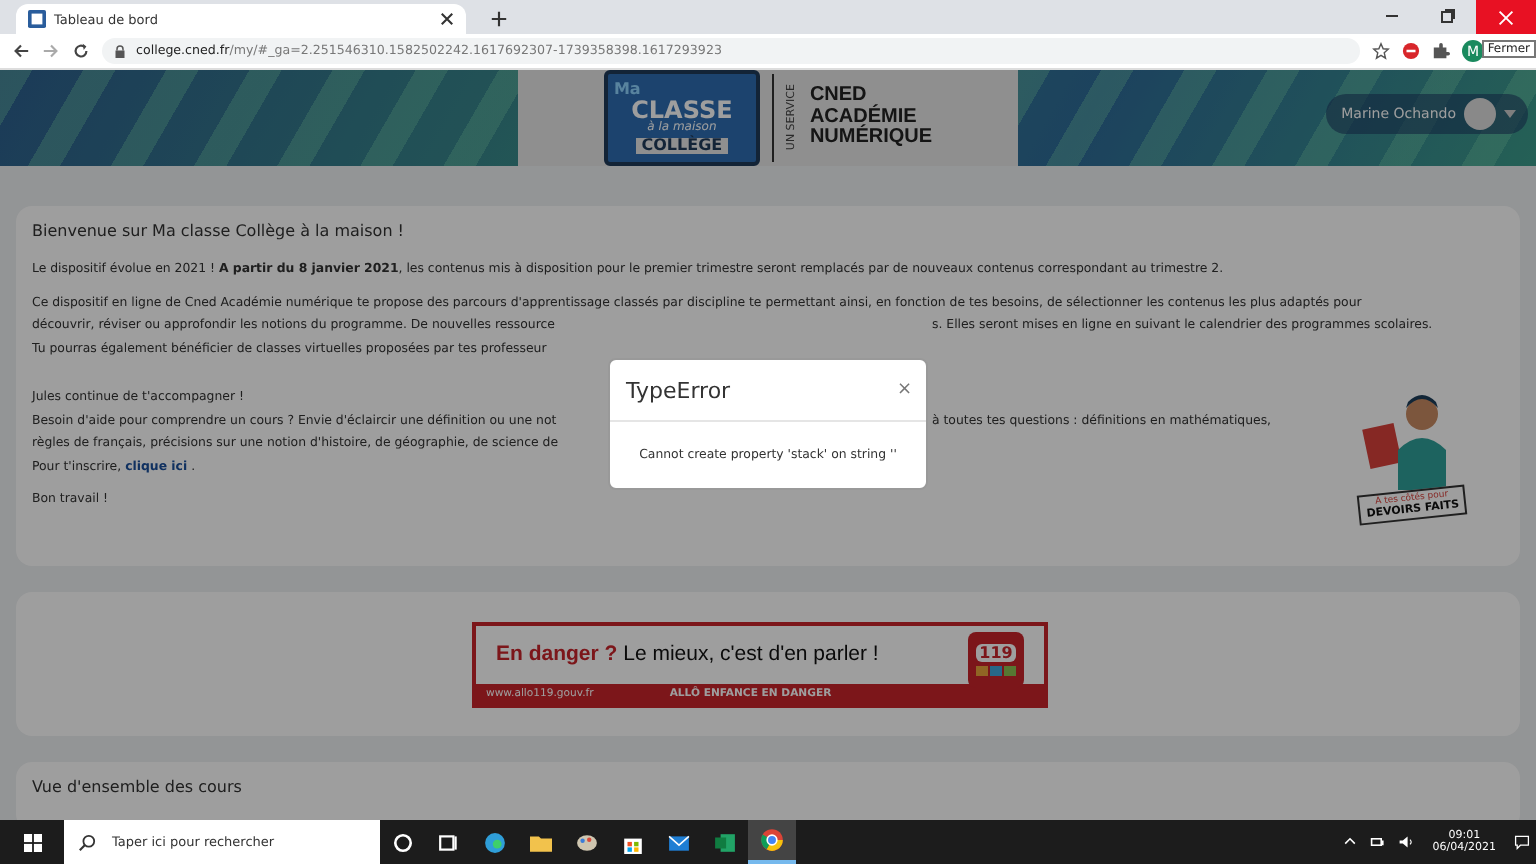  I want to click on chrome-browser-icon, so click(772, 840).